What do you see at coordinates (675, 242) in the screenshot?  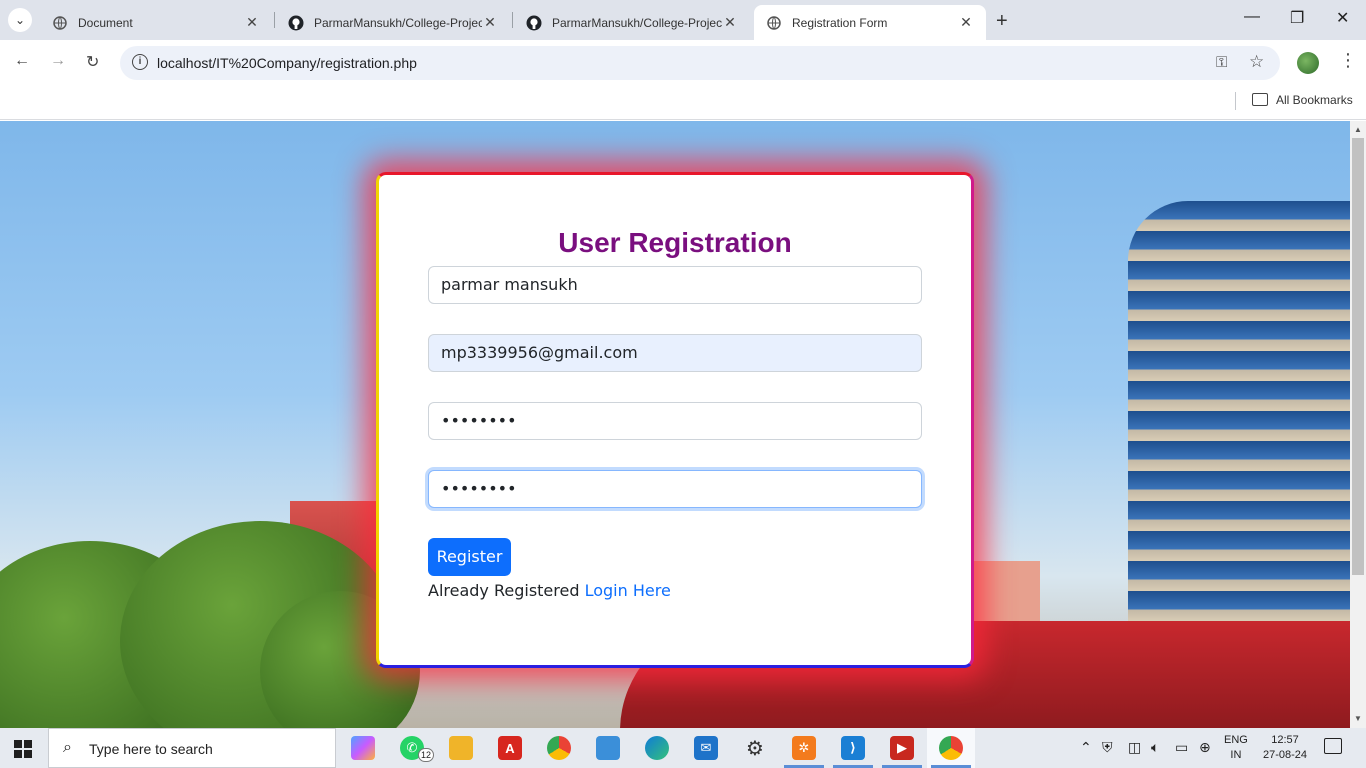 I see `page-title: User Registration` at bounding box center [675, 242].